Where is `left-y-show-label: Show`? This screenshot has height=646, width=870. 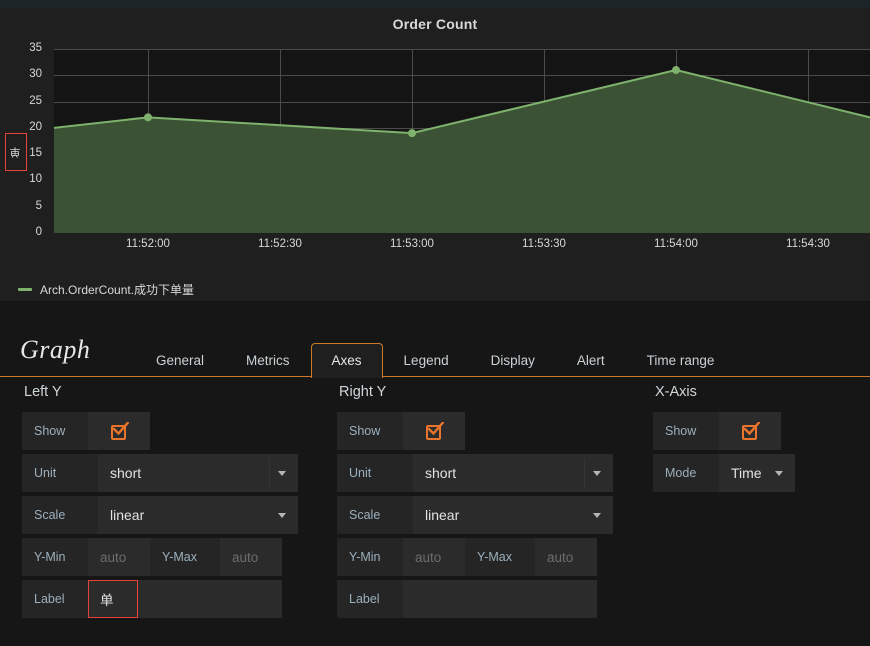 left-y-show-label: Show is located at coordinates (55, 431).